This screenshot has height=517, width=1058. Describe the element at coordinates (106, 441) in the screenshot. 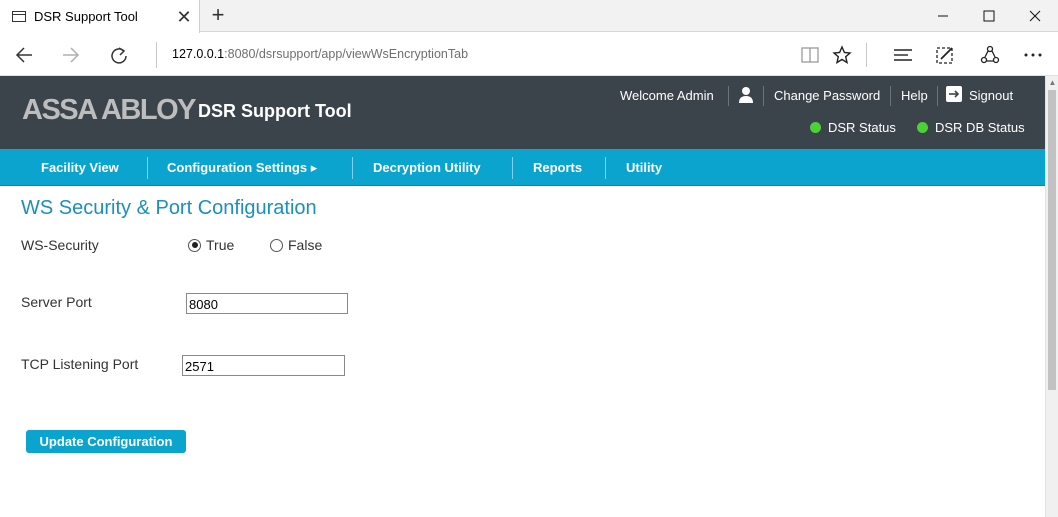

I see `update-configuration-button: Update Configuration` at that location.